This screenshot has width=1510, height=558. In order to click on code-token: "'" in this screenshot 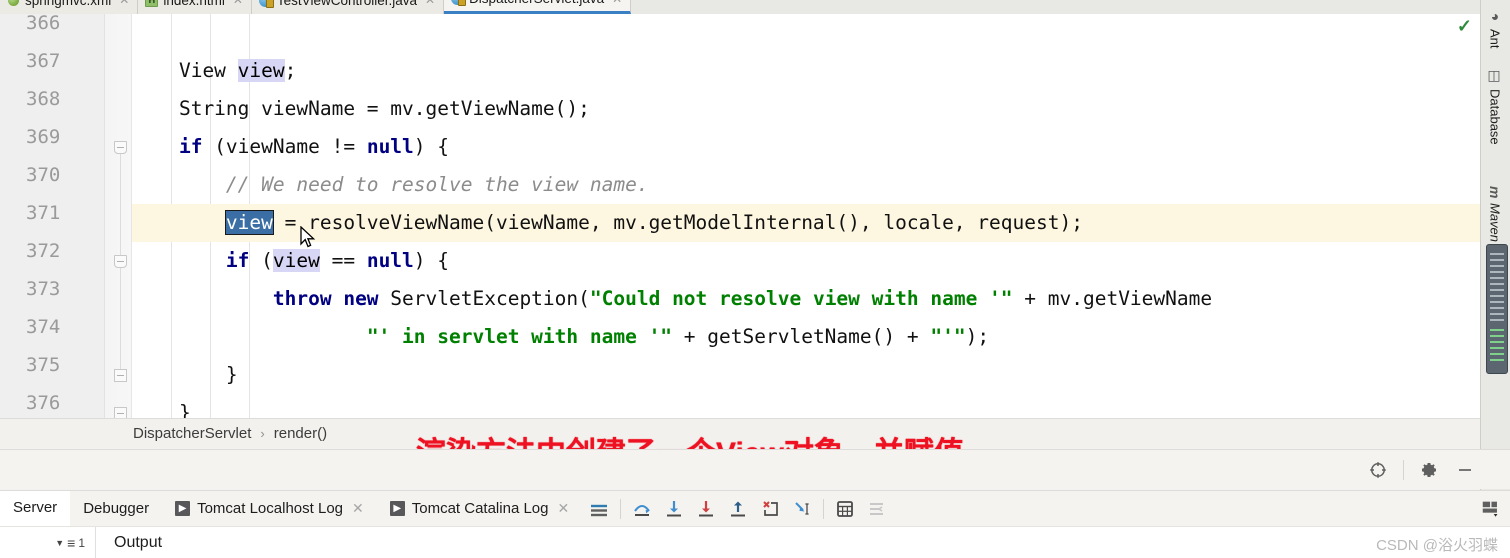, I will do `click(948, 336)`.